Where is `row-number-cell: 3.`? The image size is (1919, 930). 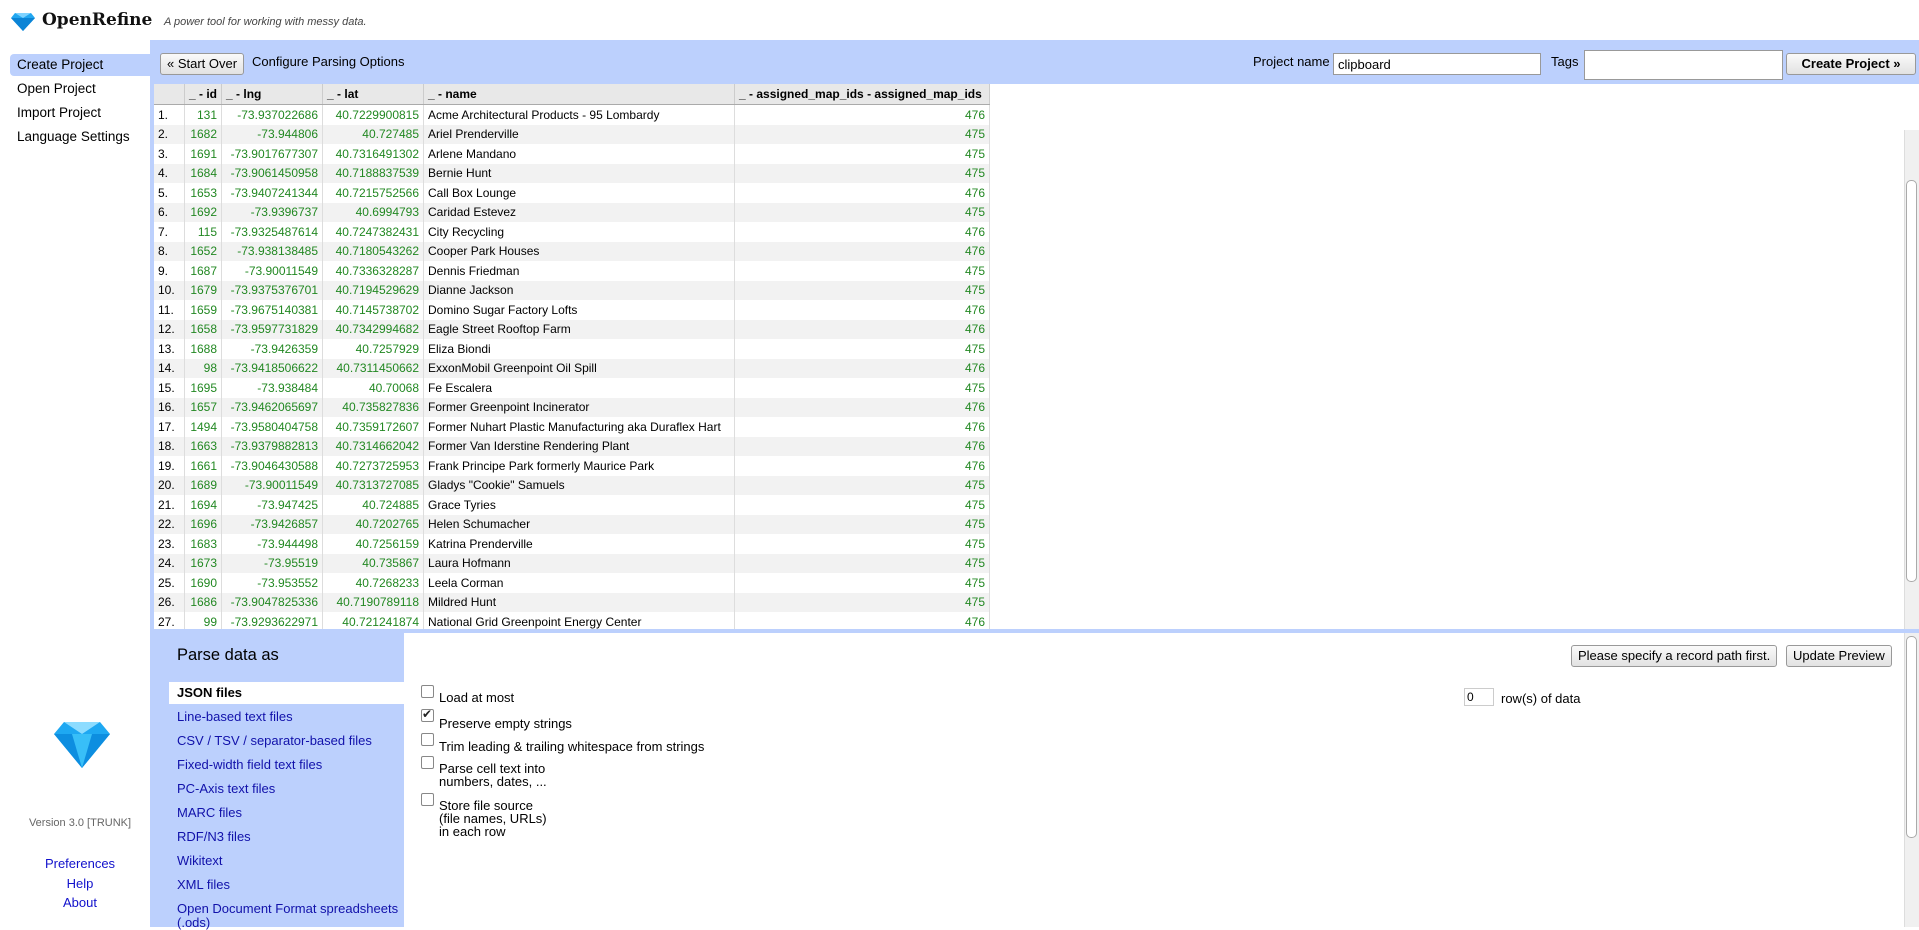 row-number-cell: 3. is located at coordinates (169, 154).